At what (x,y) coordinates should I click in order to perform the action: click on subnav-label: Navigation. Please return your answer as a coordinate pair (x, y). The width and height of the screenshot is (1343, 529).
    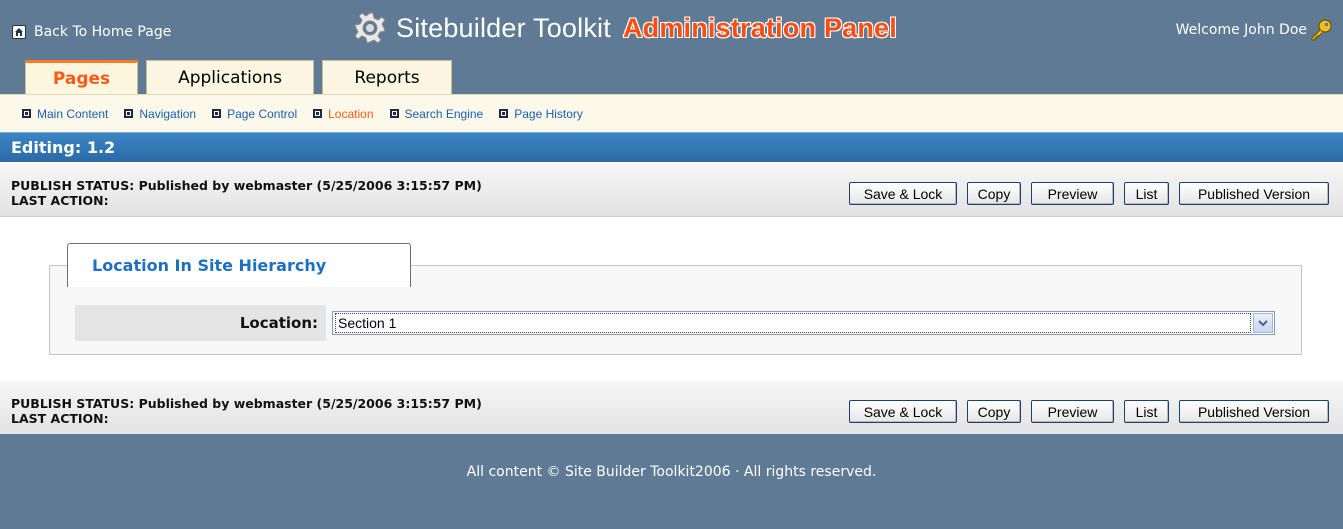
    Looking at the image, I should click on (168, 113).